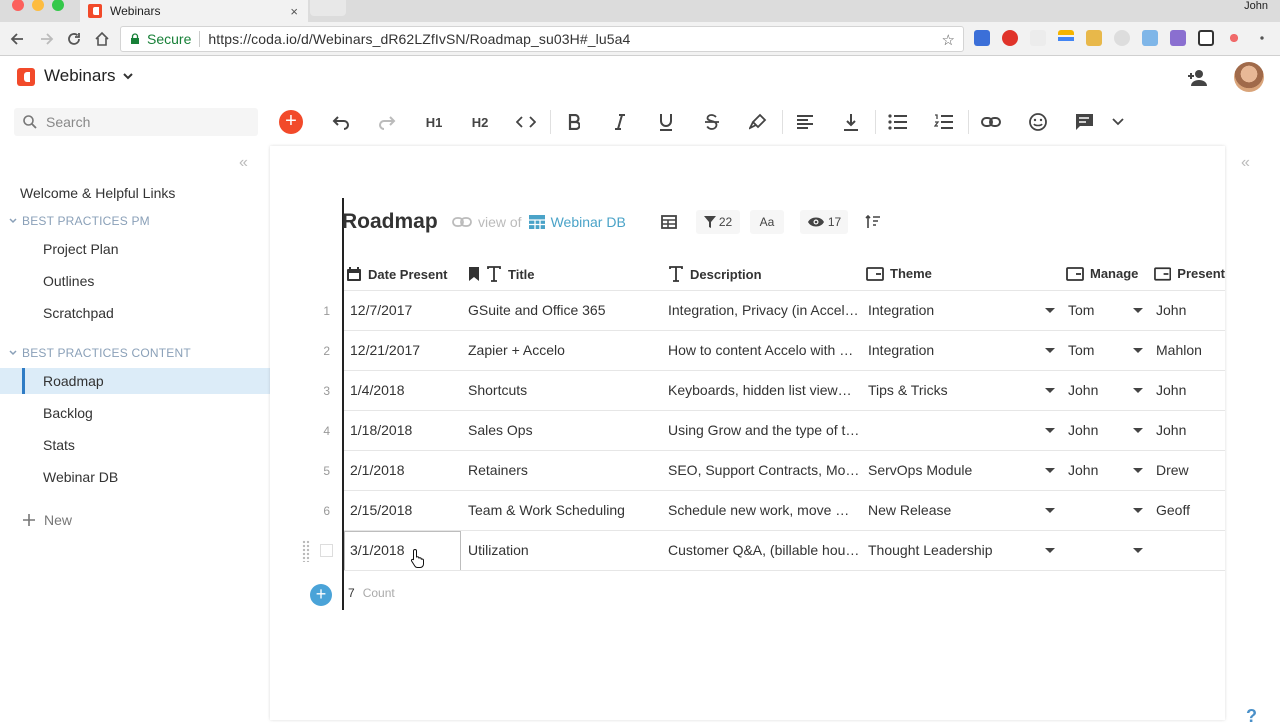  What do you see at coordinates (563, 310) in the screenshot?
I see `cell-title: GSuite and Office 365` at bounding box center [563, 310].